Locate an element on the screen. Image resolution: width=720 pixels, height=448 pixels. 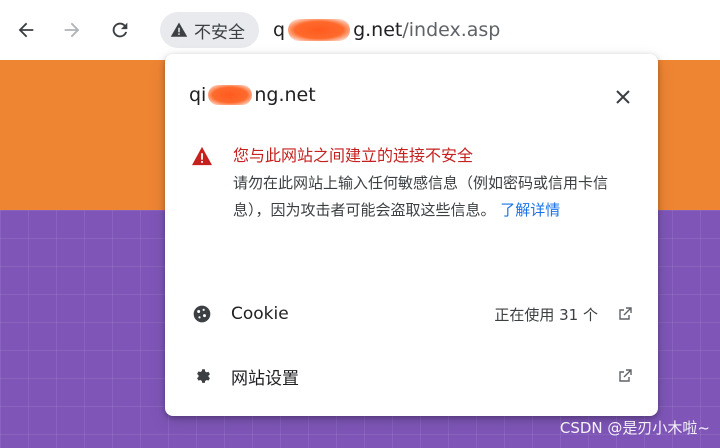
back-button is located at coordinates (26, 30).